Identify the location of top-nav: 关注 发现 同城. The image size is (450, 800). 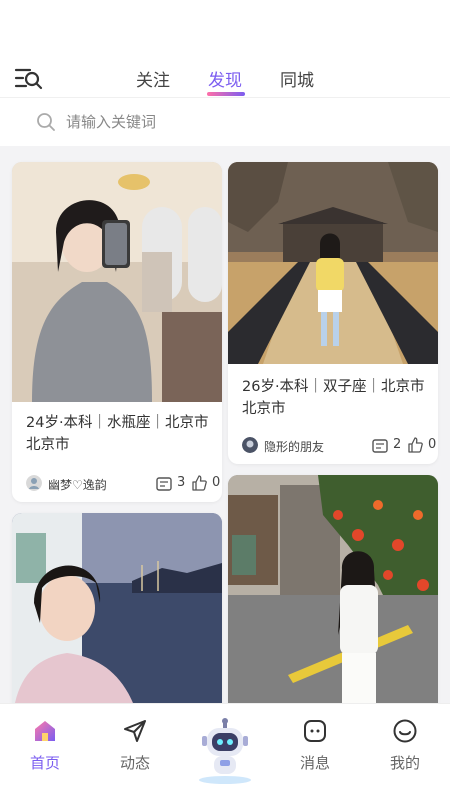
(225, 79).